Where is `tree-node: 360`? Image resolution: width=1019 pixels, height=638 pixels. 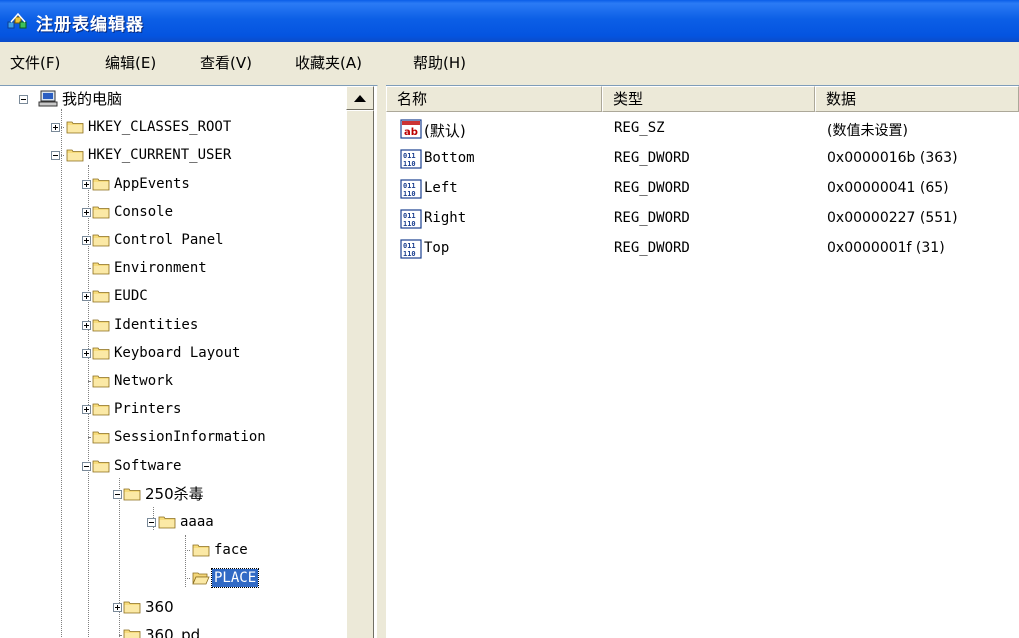 tree-node: 360 is located at coordinates (188, 608).